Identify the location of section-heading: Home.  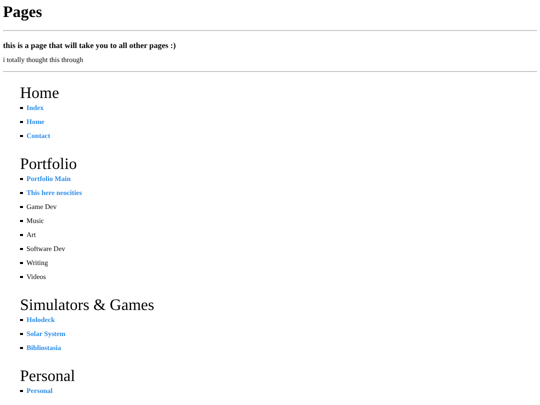
(40, 93).